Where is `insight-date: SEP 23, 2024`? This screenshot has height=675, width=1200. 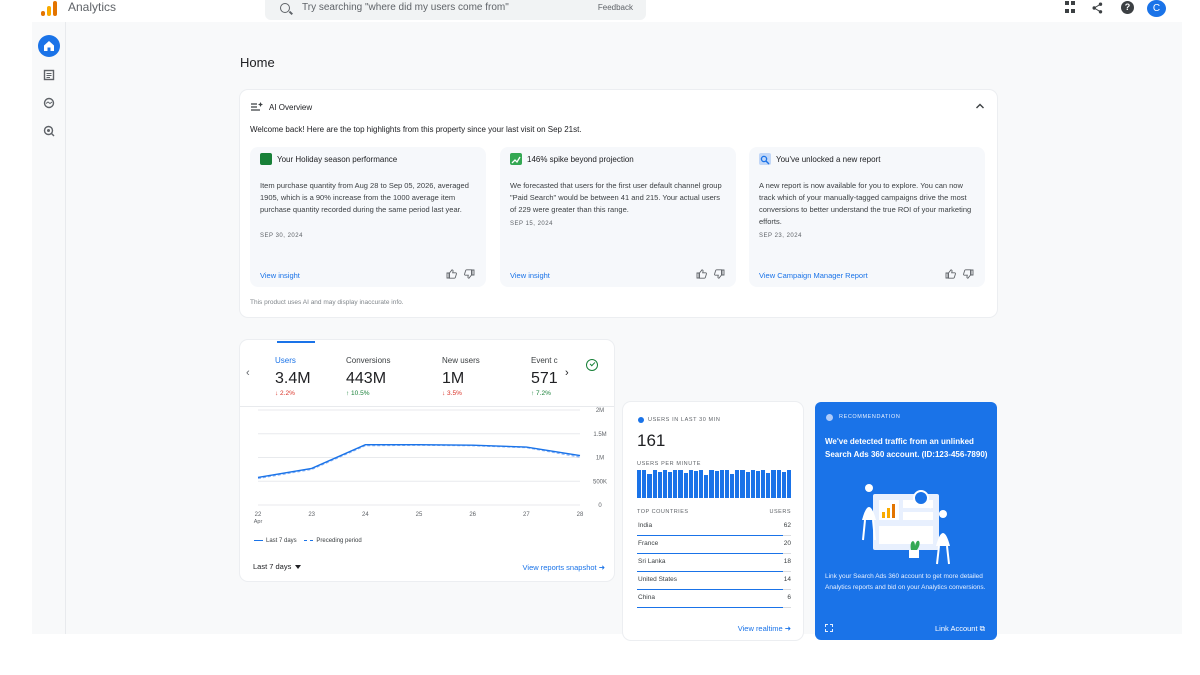
insight-date: SEP 23, 2024 is located at coordinates (780, 236).